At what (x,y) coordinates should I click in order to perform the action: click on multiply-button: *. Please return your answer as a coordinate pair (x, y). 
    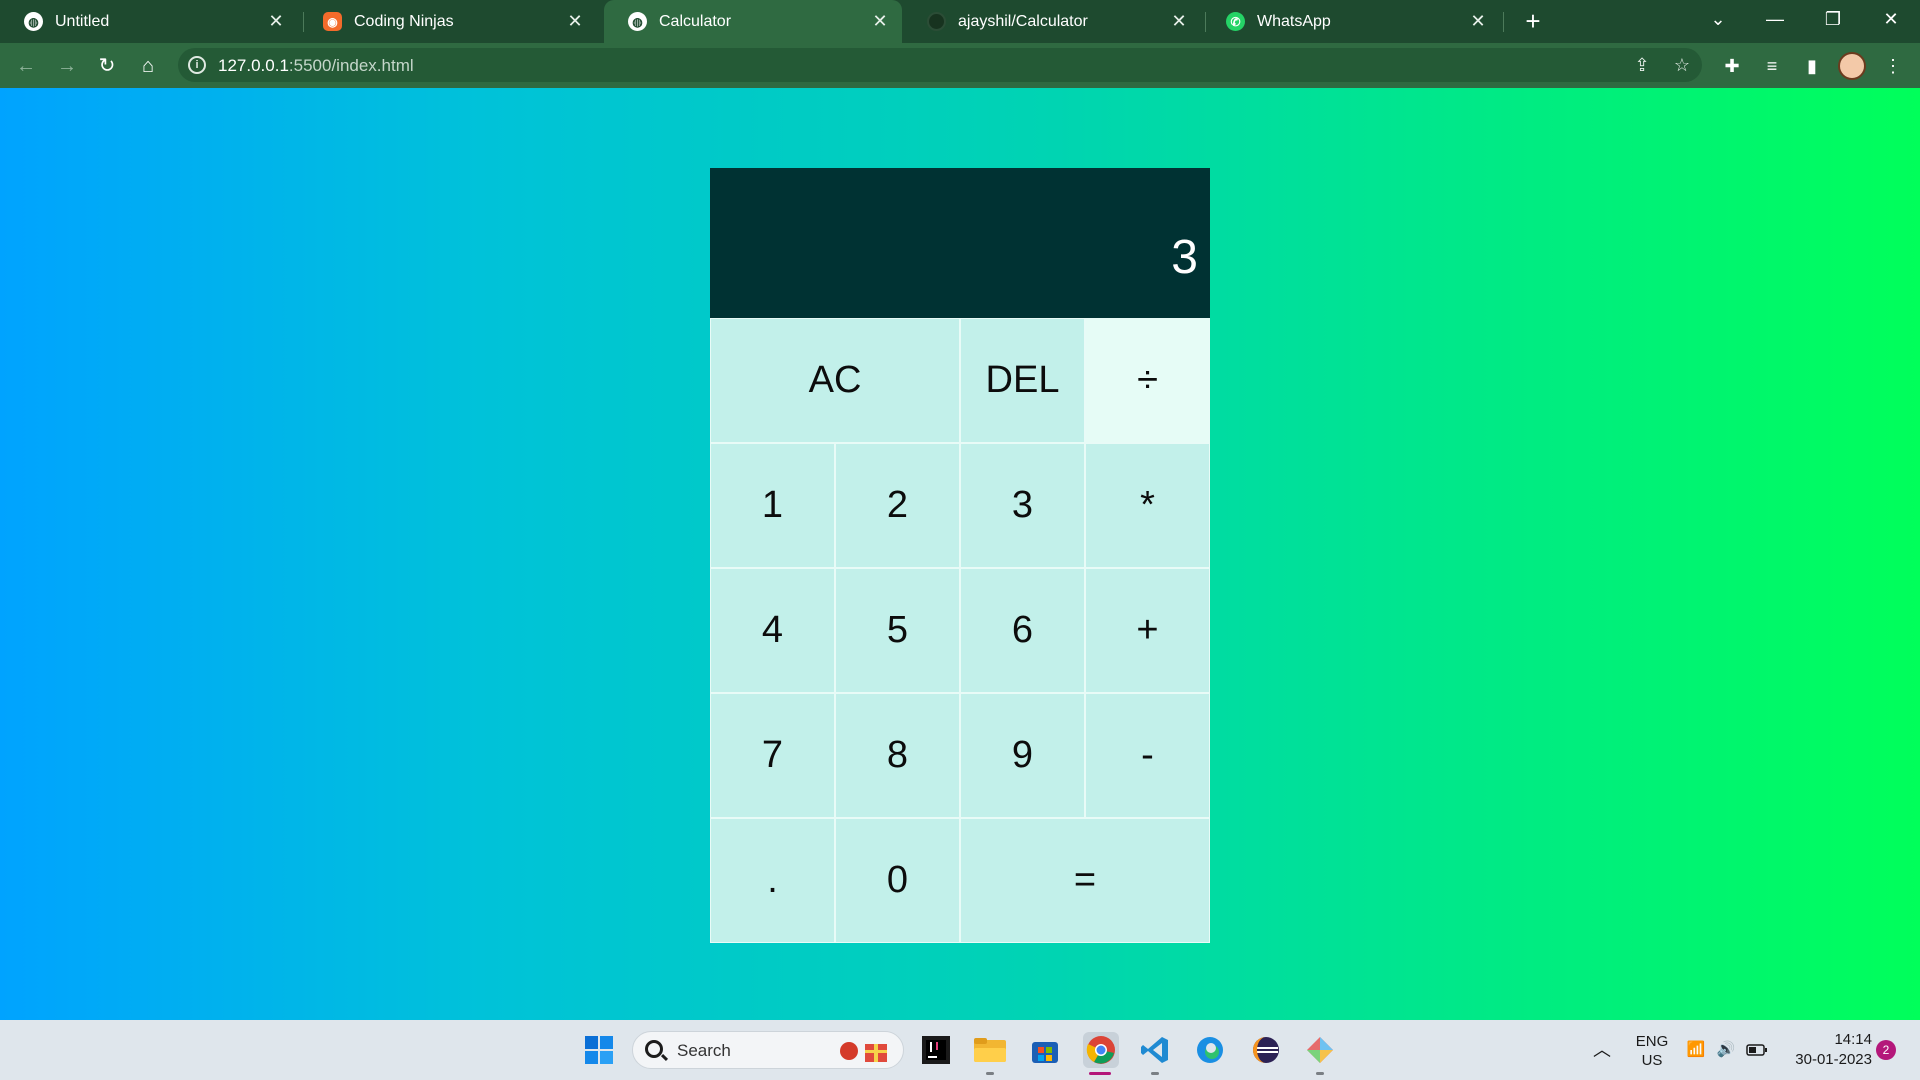
    Looking at the image, I should click on (1147, 505).